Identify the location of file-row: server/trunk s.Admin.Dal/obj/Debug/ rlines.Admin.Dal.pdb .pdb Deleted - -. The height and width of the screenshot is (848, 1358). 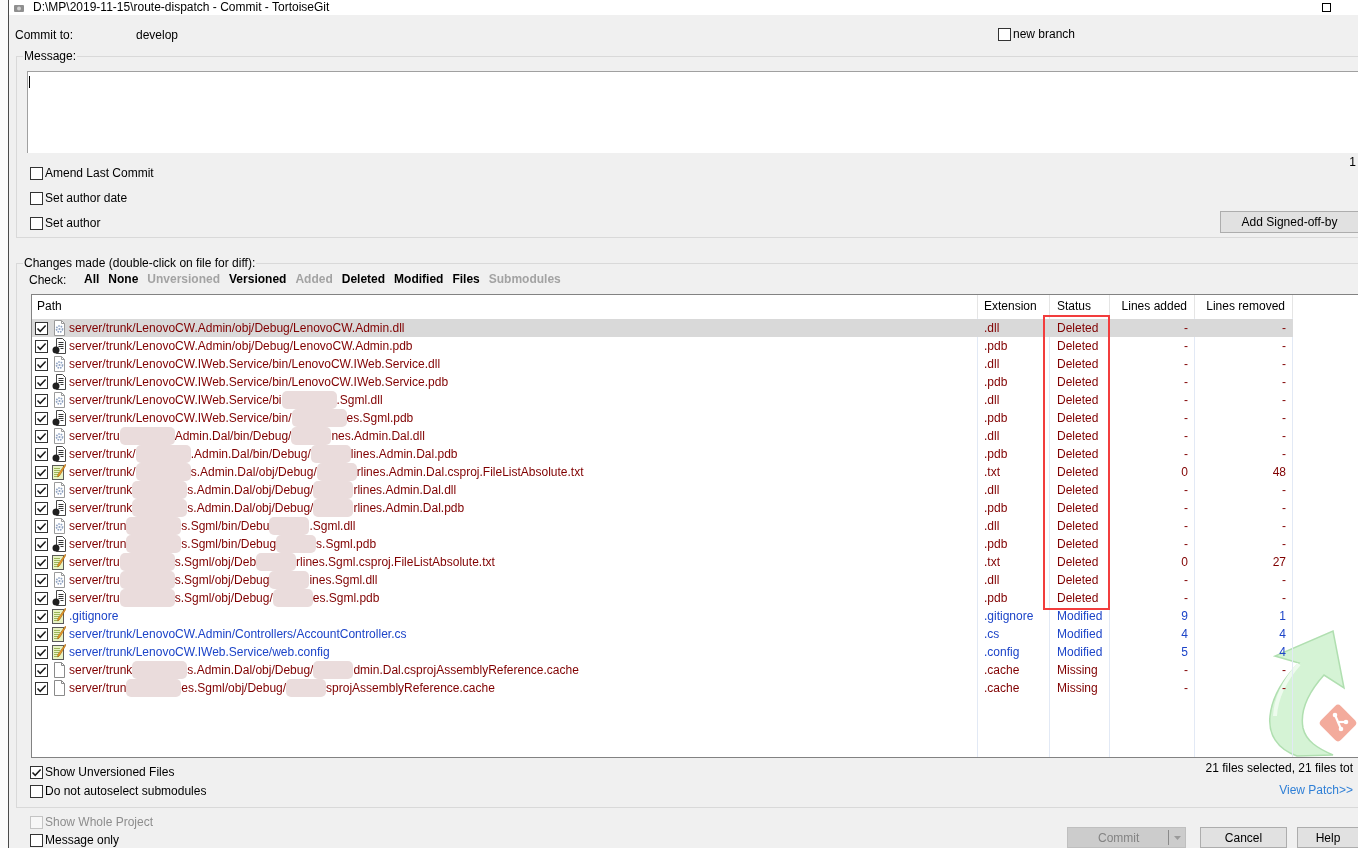
(662, 508).